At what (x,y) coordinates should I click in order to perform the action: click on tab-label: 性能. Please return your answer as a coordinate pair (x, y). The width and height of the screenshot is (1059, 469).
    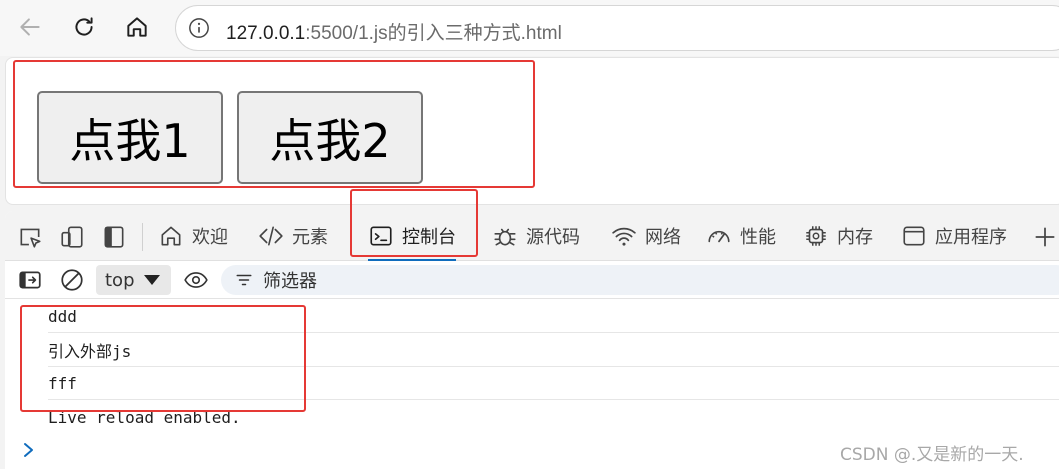
    Looking at the image, I should click on (758, 237).